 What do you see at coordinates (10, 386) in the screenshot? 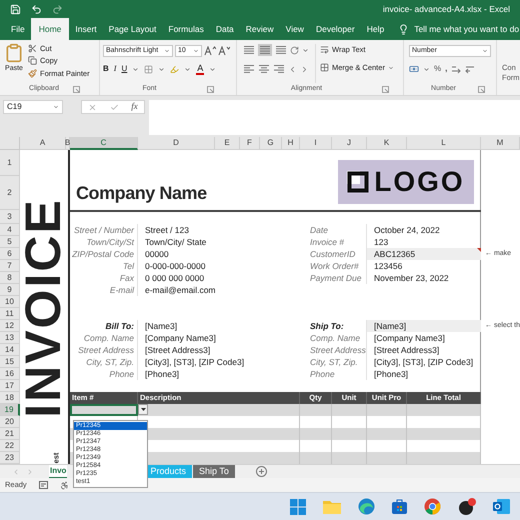
I see `row-header: 17` at bounding box center [10, 386].